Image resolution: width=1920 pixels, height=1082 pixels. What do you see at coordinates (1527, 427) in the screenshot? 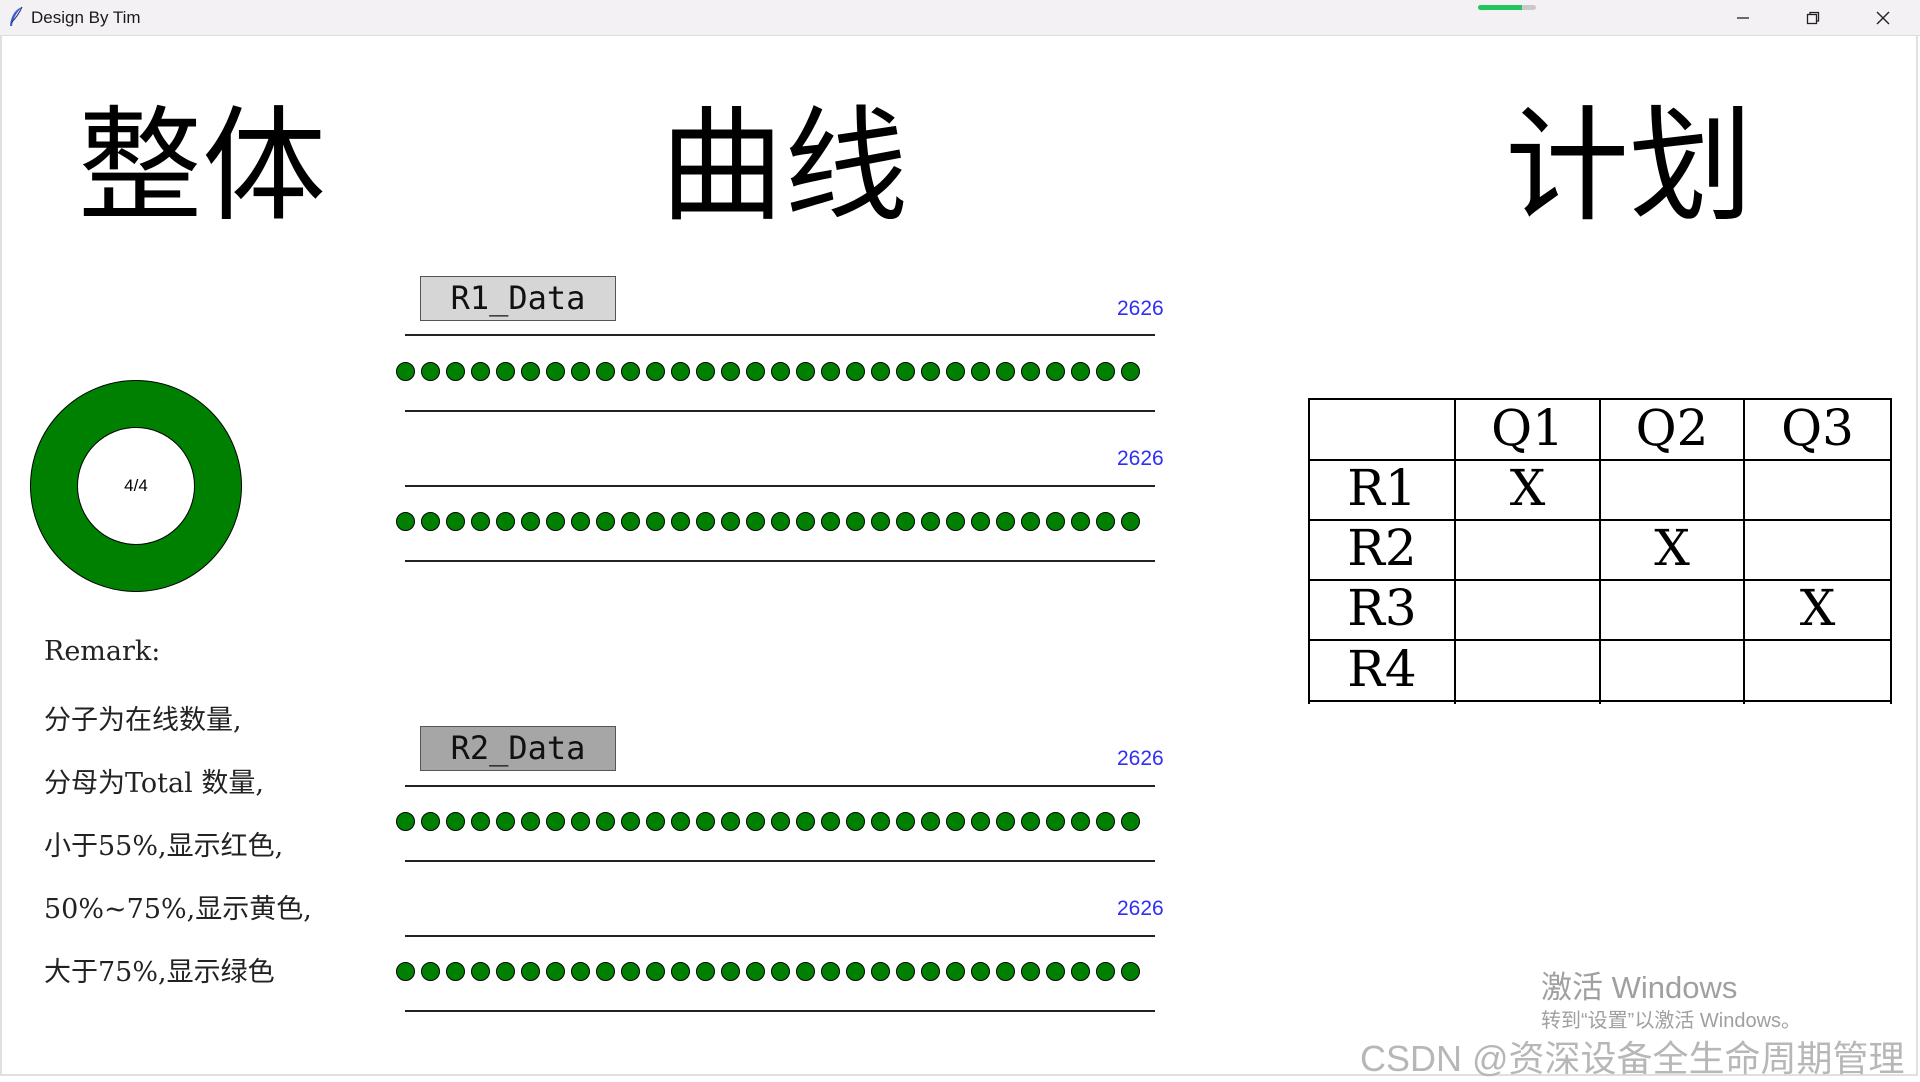
I see `column-header-q1: Q1` at bounding box center [1527, 427].